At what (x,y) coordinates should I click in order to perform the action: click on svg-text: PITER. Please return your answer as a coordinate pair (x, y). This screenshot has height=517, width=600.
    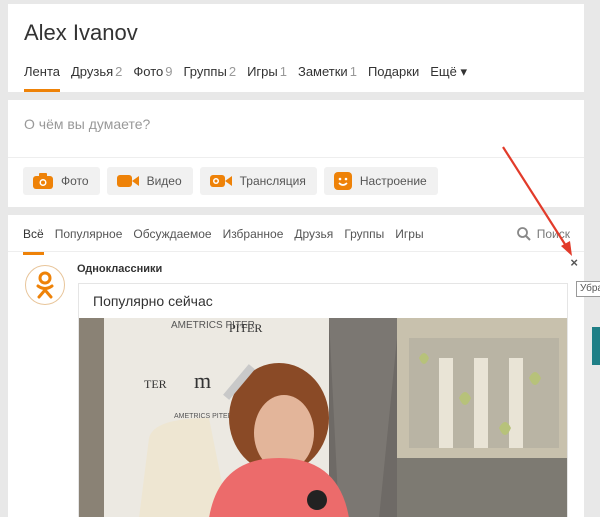
    Looking at the image, I should click on (245, 328).